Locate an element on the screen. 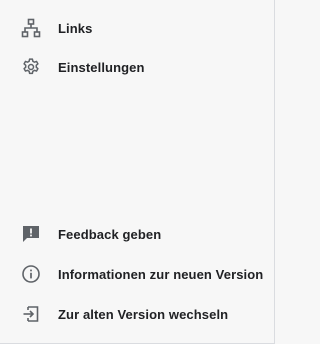 Image resolution: width=320 pixels, height=344 pixels. nav-item-switch-version: Zur alten Version wechseln is located at coordinates (135, 314).